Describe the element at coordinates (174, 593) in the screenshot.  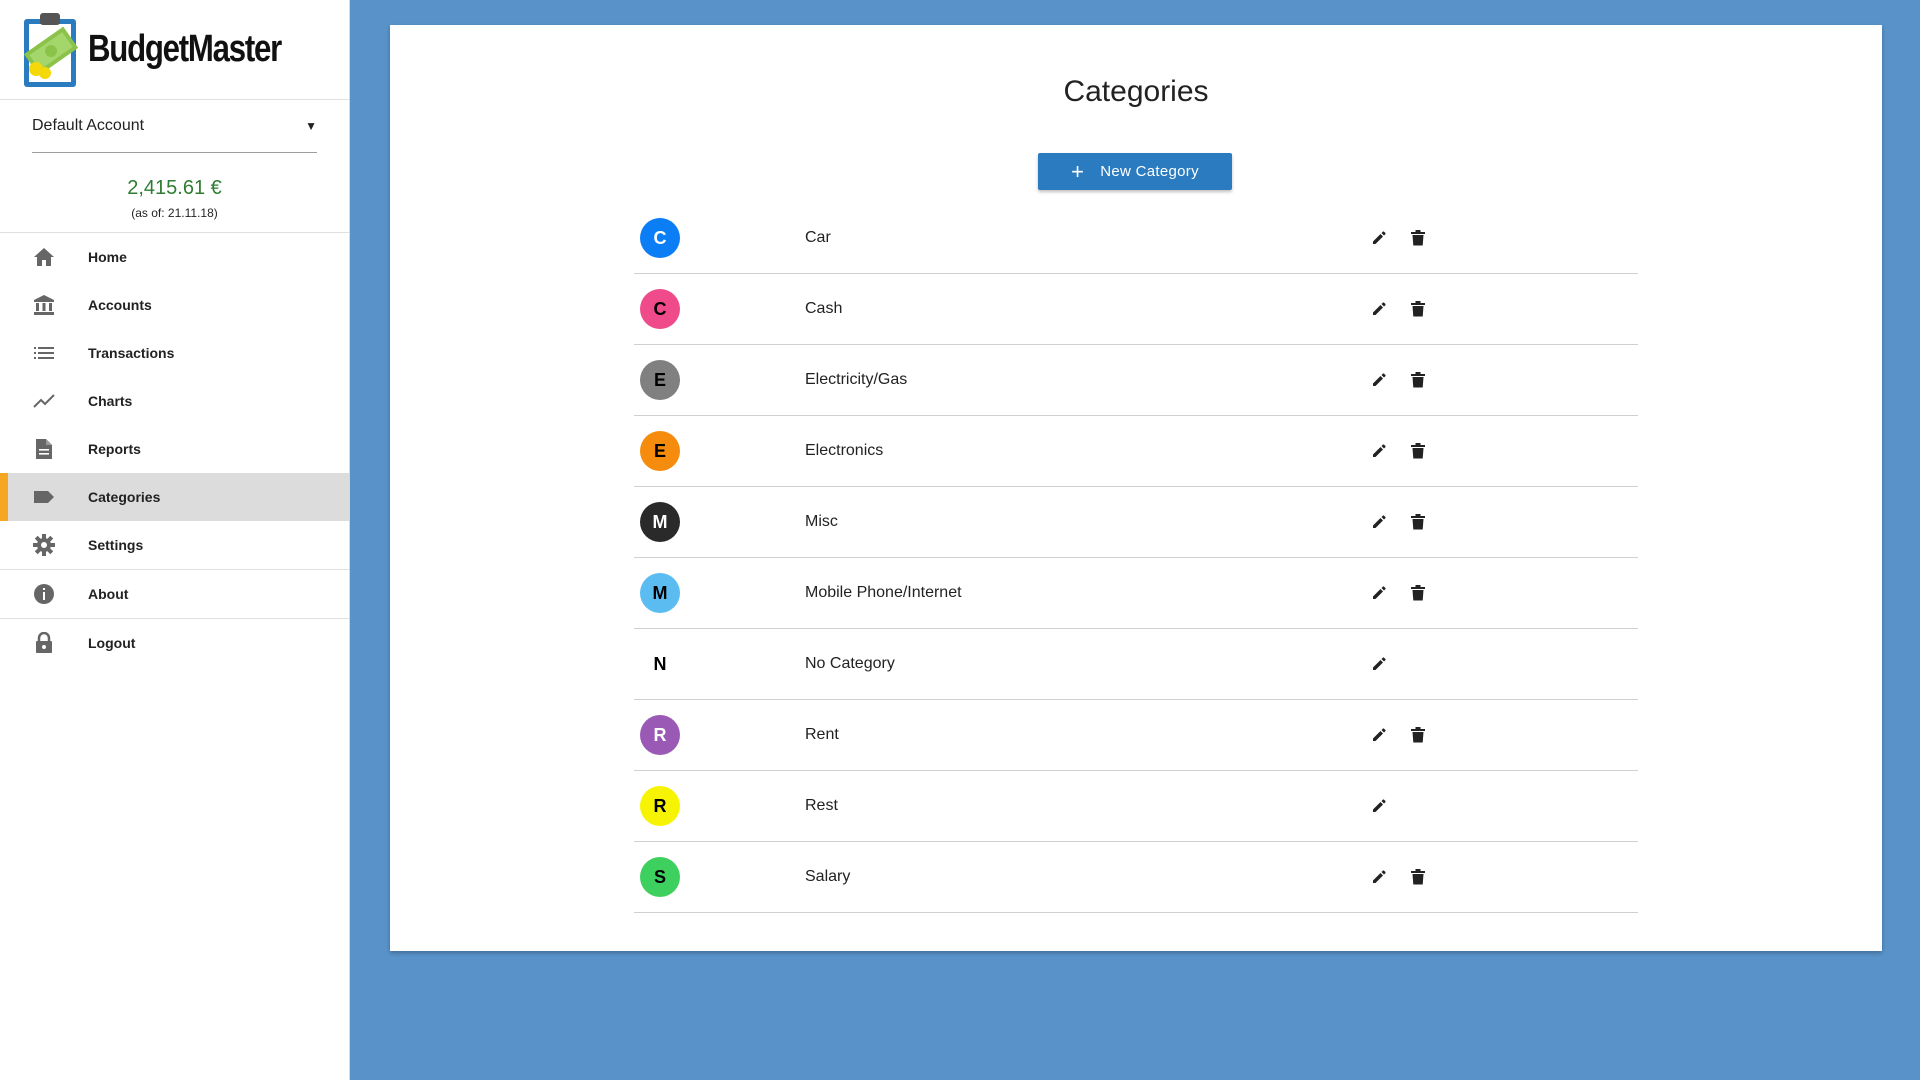
I see `sidebar-item-about: About` at that location.